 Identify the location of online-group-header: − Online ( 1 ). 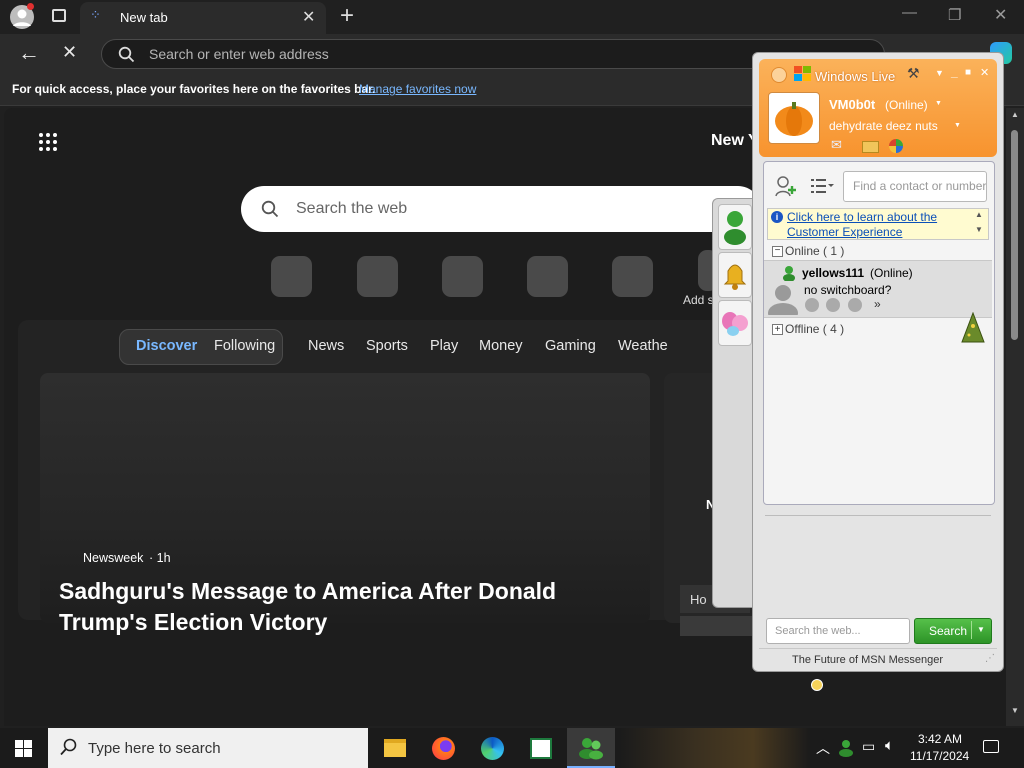
(878, 251).